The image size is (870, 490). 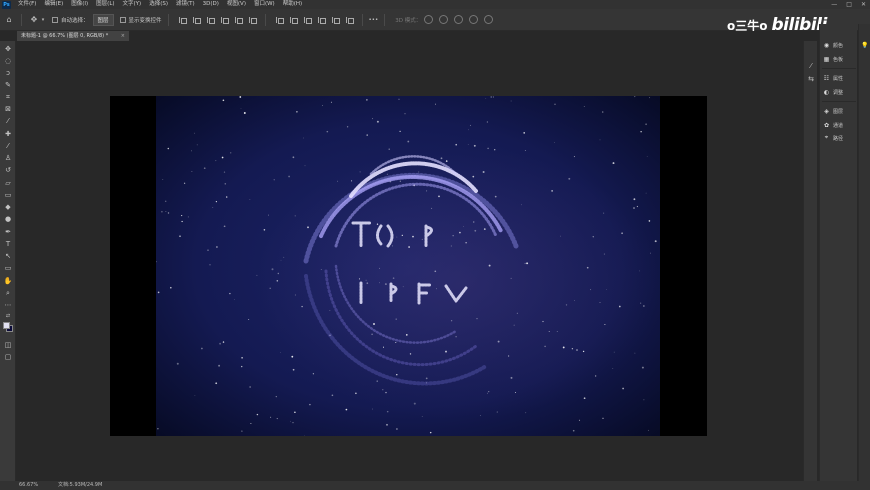 I want to click on foreground-color-swatch, so click(x=6, y=325).